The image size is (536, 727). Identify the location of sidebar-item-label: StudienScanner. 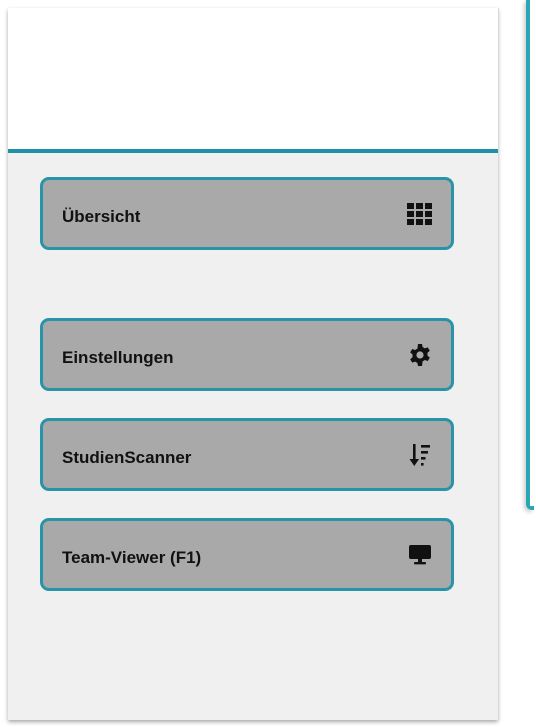
(127, 457).